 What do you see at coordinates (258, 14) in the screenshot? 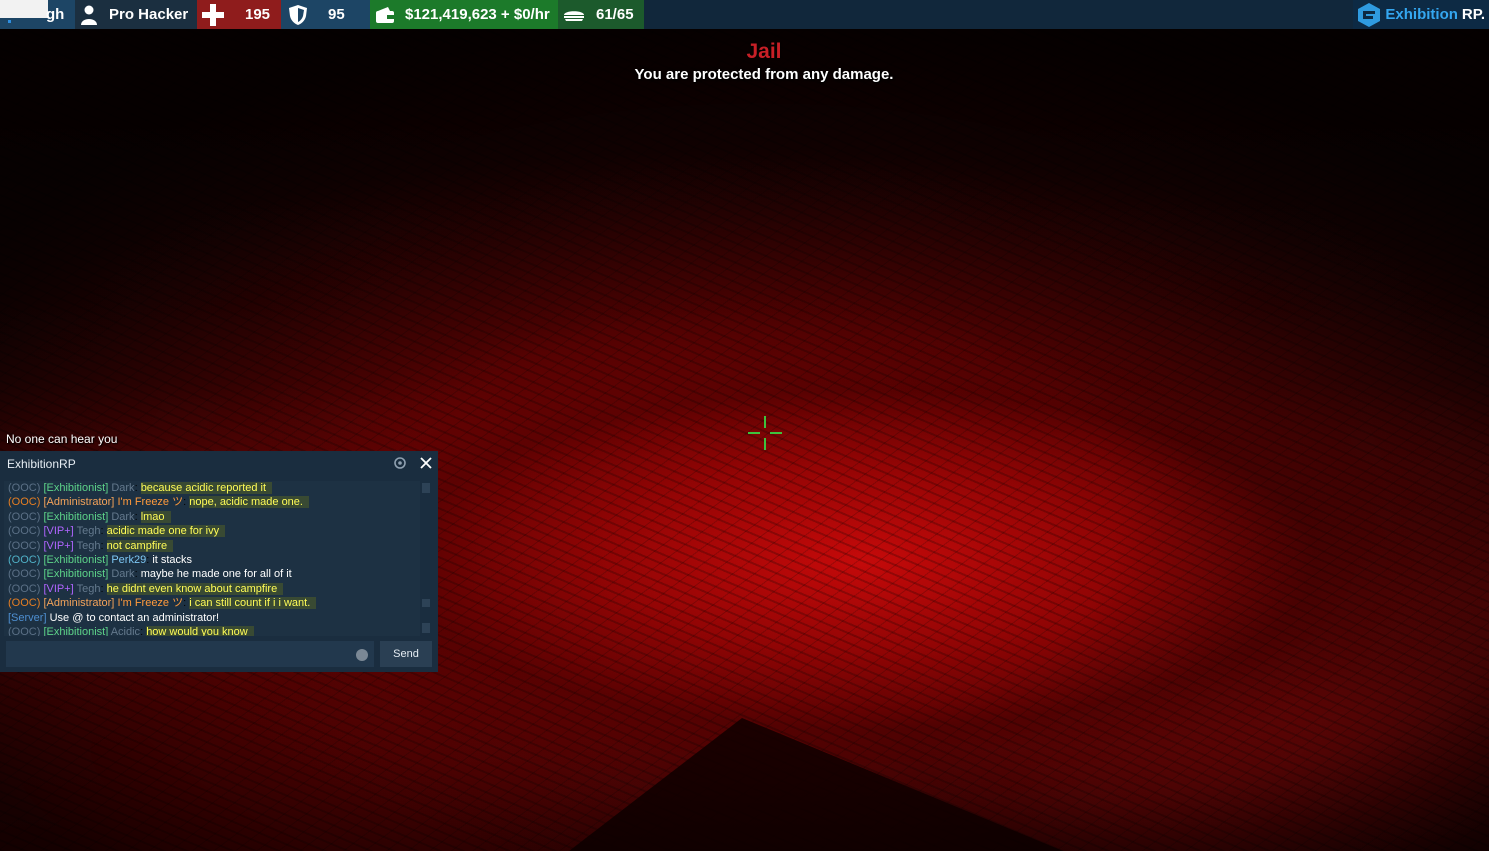
I see `health-value: 195` at bounding box center [258, 14].